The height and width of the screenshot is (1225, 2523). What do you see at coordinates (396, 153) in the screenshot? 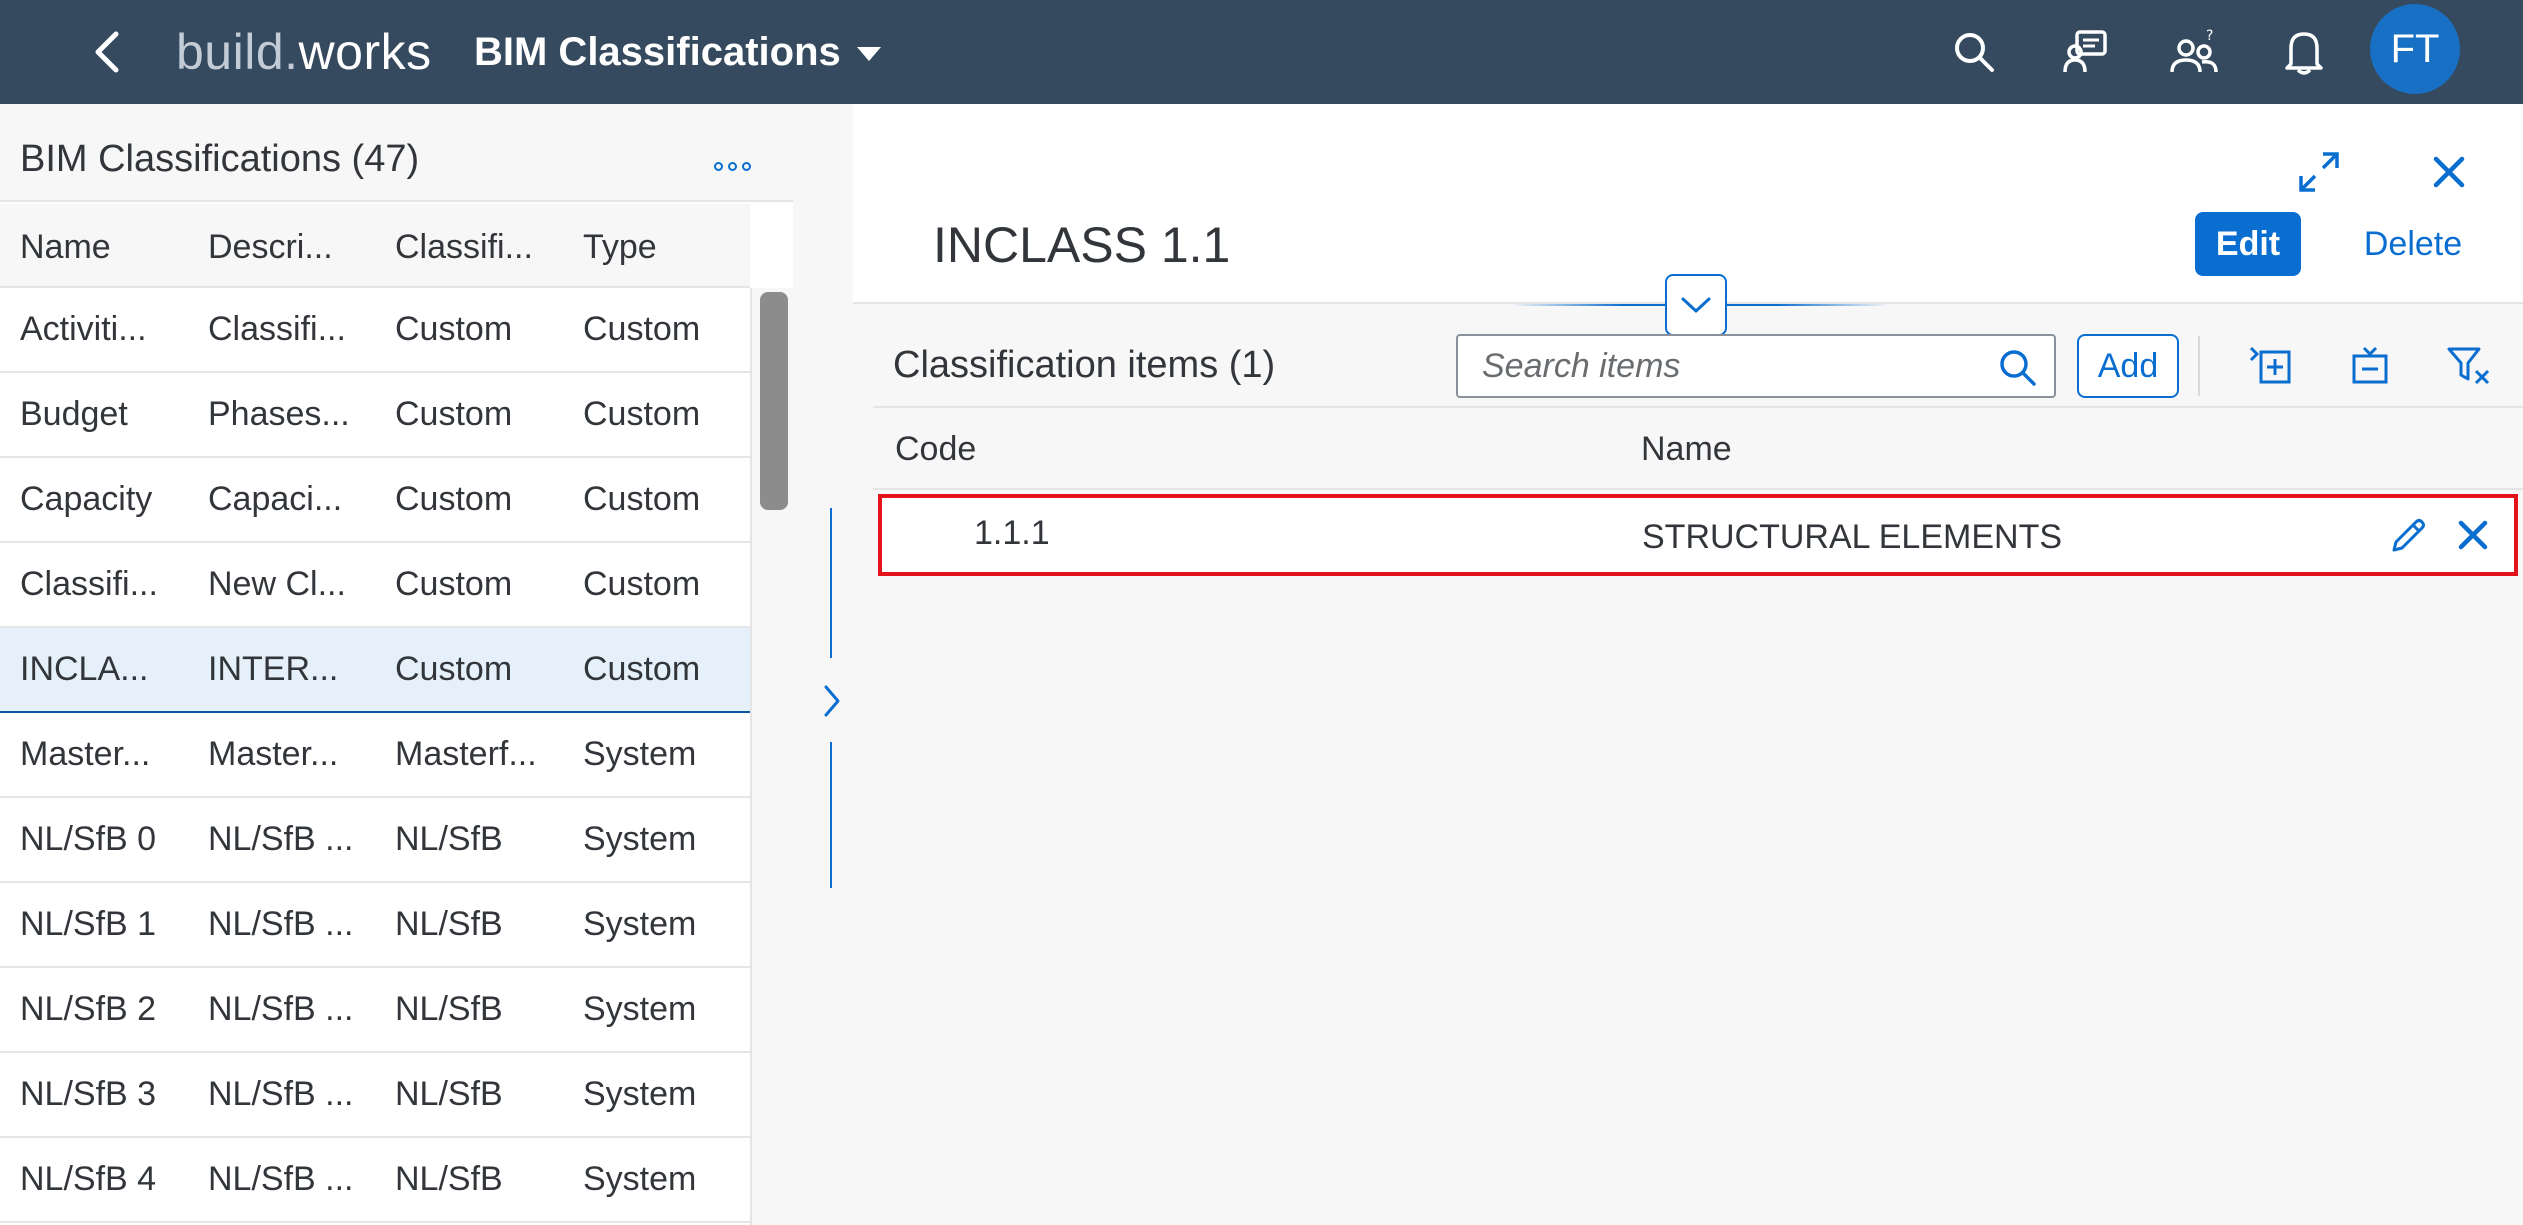
I see `list-header: BIM Classifications (47)` at bounding box center [396, 153].